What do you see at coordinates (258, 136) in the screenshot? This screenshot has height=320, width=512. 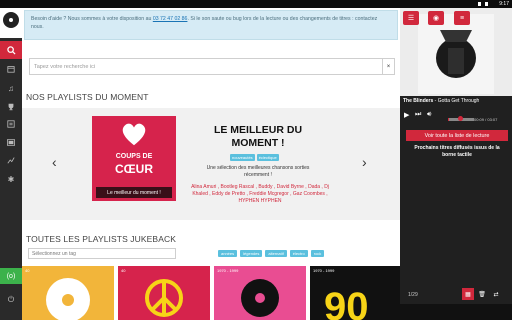 I see `featured-title: LE MEILLEUR DU MOMENT !` at bounding box center [258, 136].